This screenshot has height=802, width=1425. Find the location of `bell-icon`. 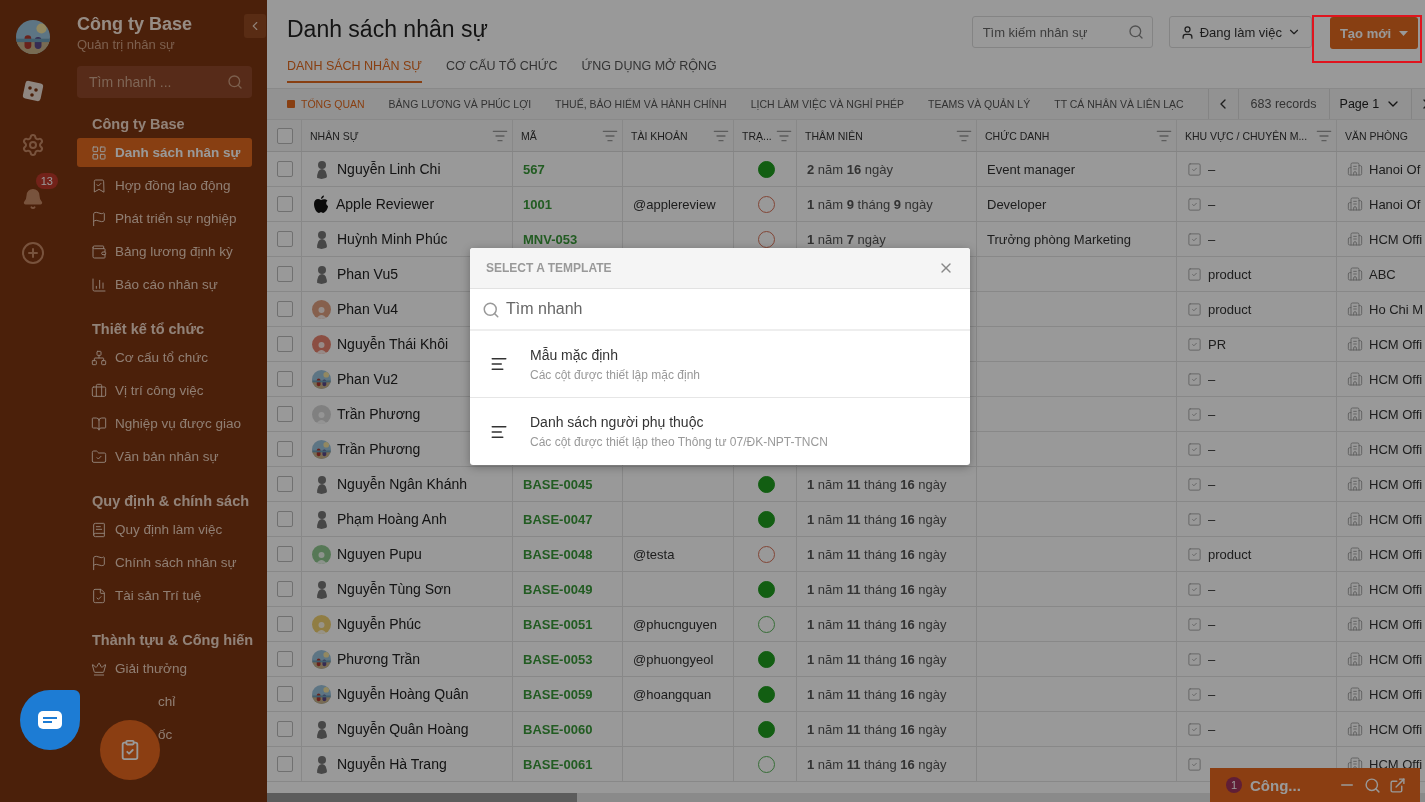

bell-icon is located at coordinates (33, 199).